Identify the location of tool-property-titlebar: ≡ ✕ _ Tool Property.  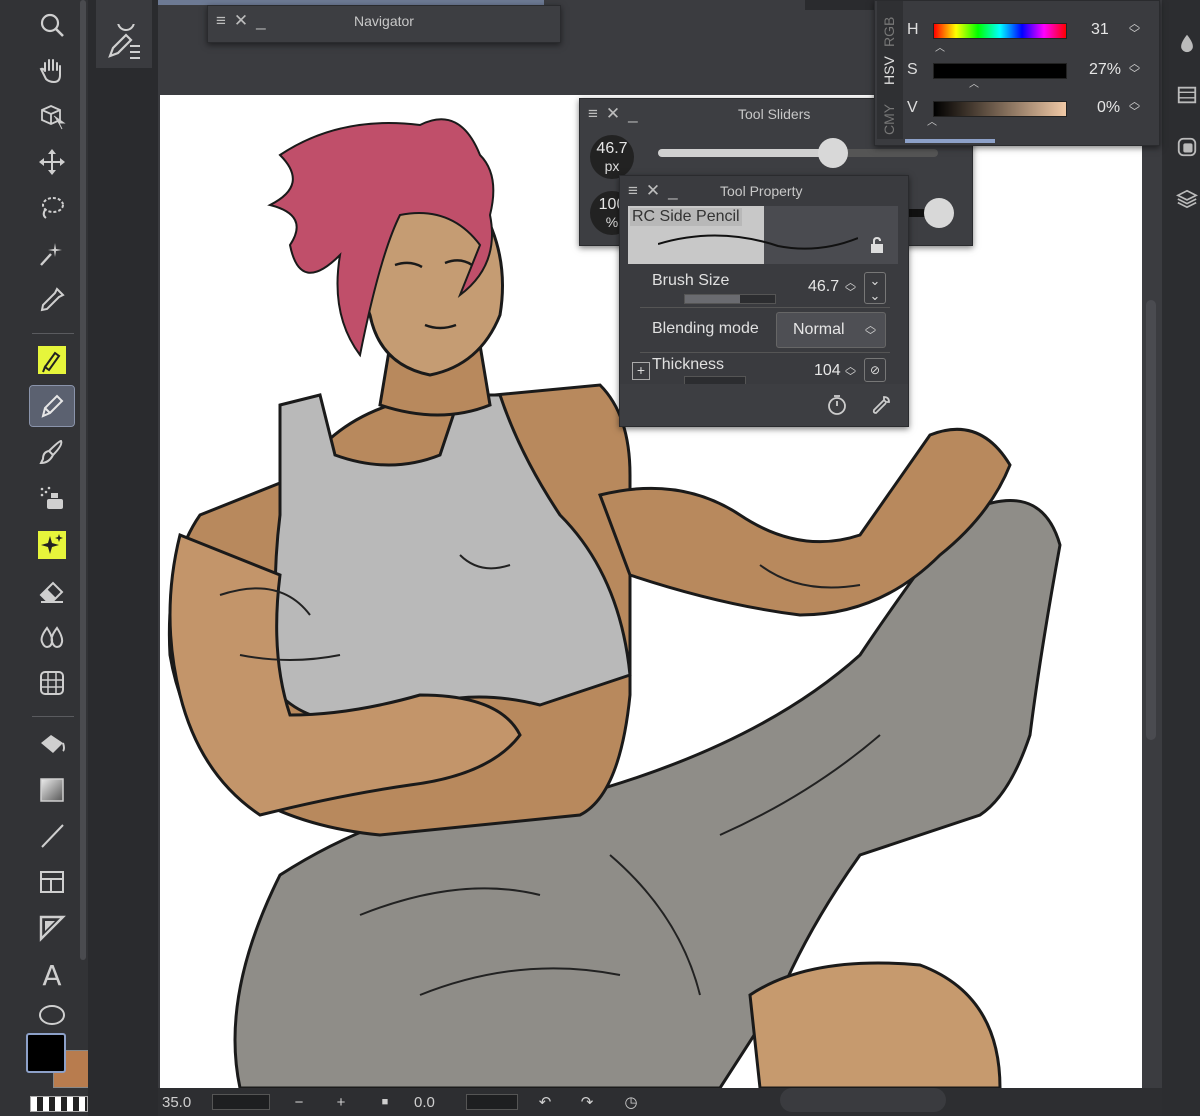
(764, 191).